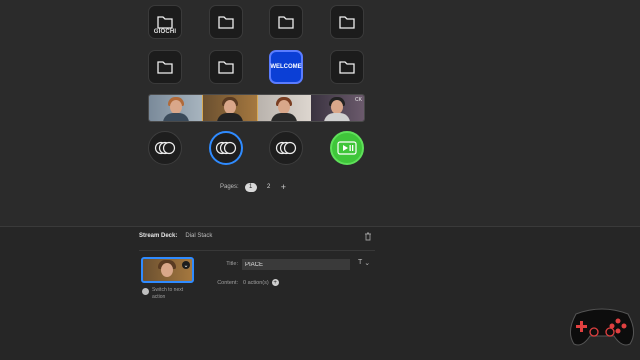 The height and width of the screenshot is (360, 640). I want to click on strip-segment-4: CK, so click(337, 108).